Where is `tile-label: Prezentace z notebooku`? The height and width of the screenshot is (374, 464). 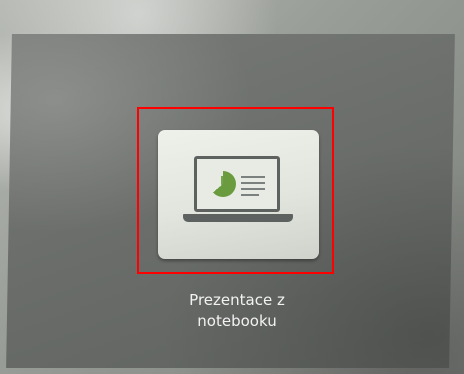 tile-label: Prezentace z notebooku is located at coordinates (237, 311).